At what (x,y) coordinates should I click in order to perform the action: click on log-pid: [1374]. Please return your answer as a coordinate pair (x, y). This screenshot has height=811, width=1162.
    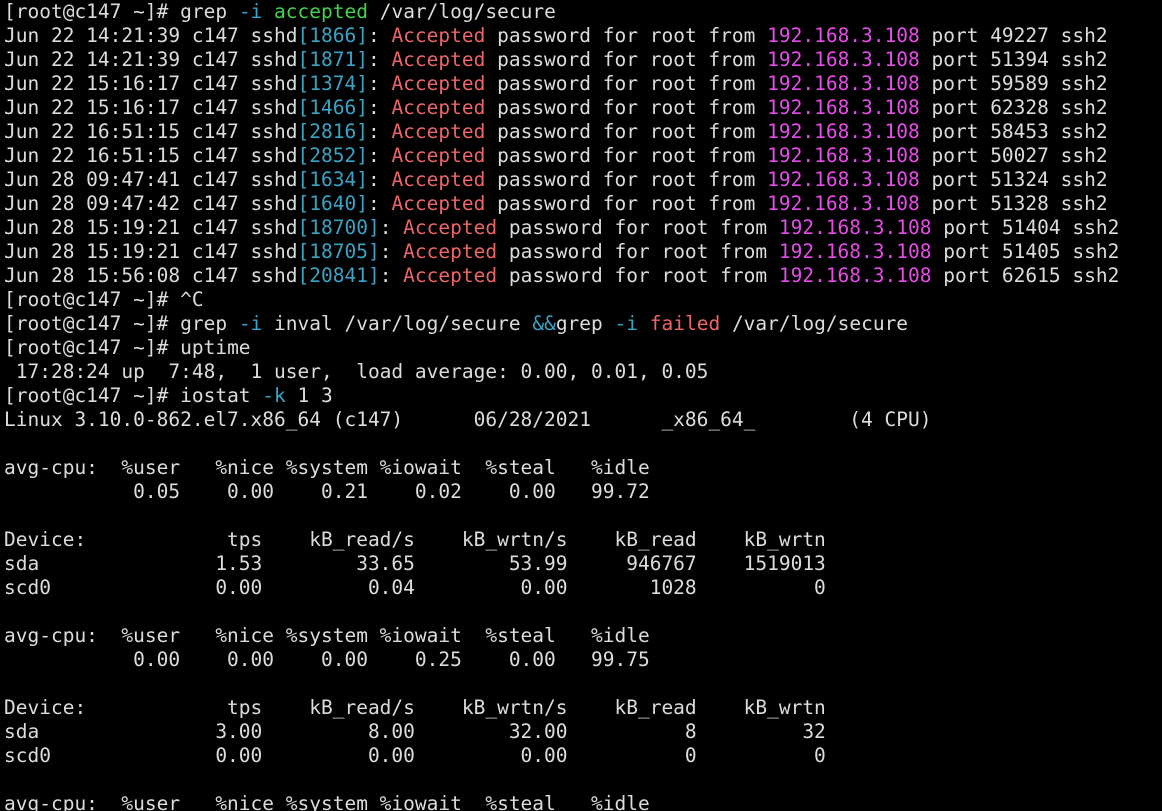
    Looking at the image, I should click on (332, 83).